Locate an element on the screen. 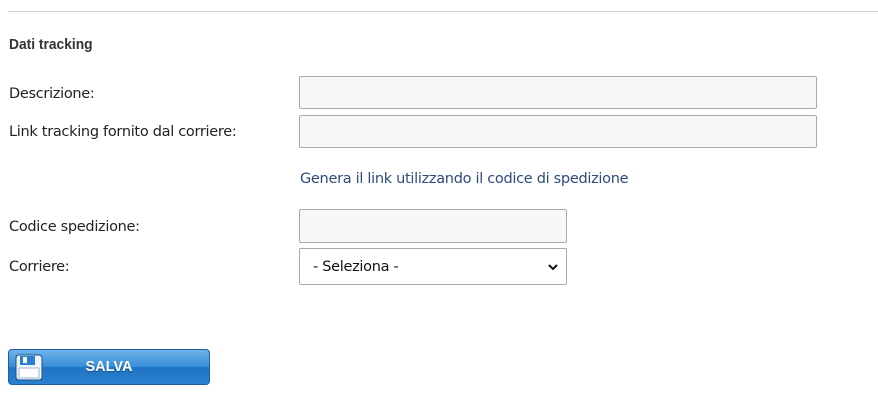 This screenshot has height=404, width=878. corriere-select: - Seleziona - is located at coordinates (433, 266).